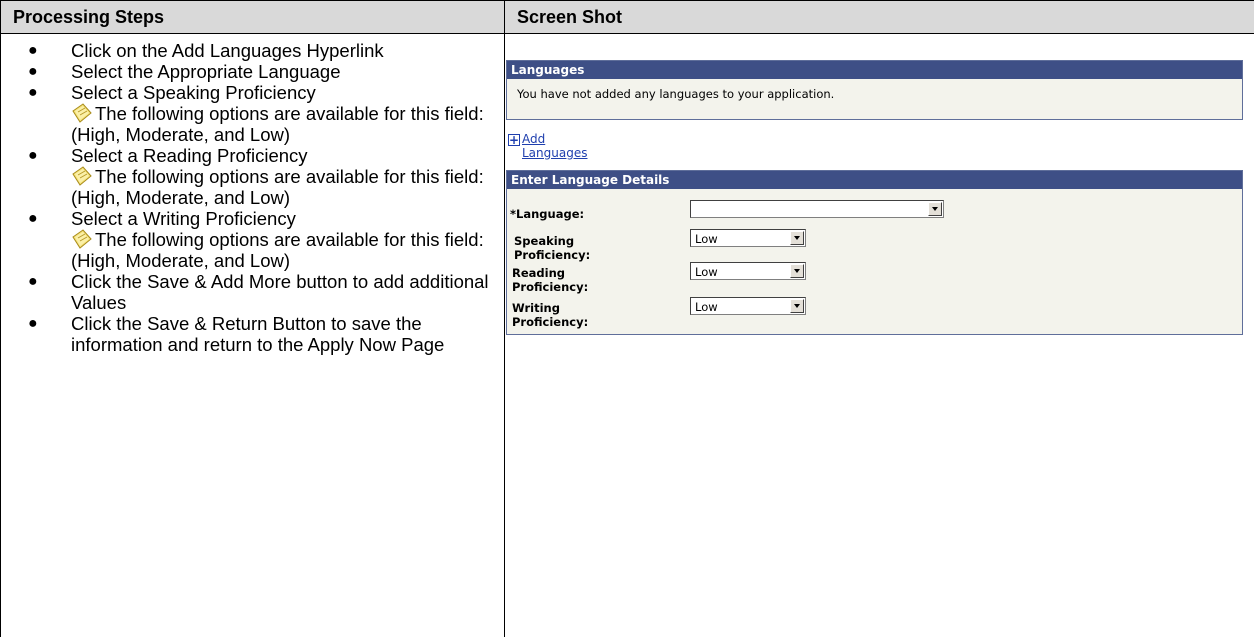 This screenshot has height=637, width=1254. Describe the element at coordinates (193, 92) in the screenshot. I see `step-text: Select a Speaking Proficiency` at that location.